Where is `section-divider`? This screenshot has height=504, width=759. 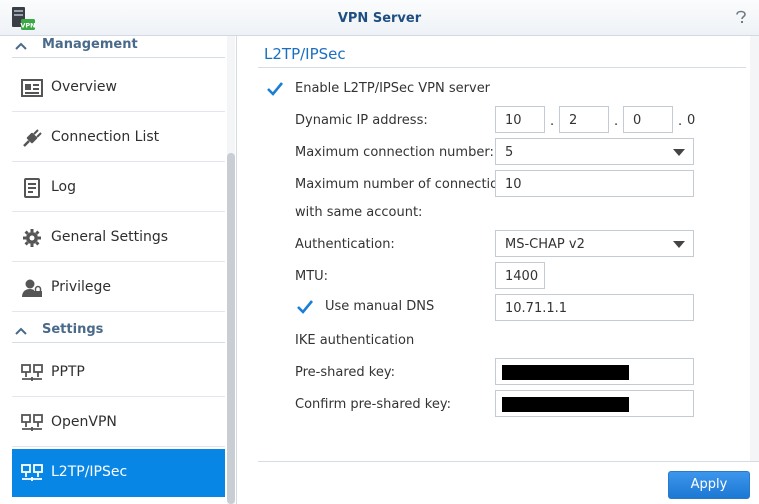
section-divider is located at coordinates (502, 67).